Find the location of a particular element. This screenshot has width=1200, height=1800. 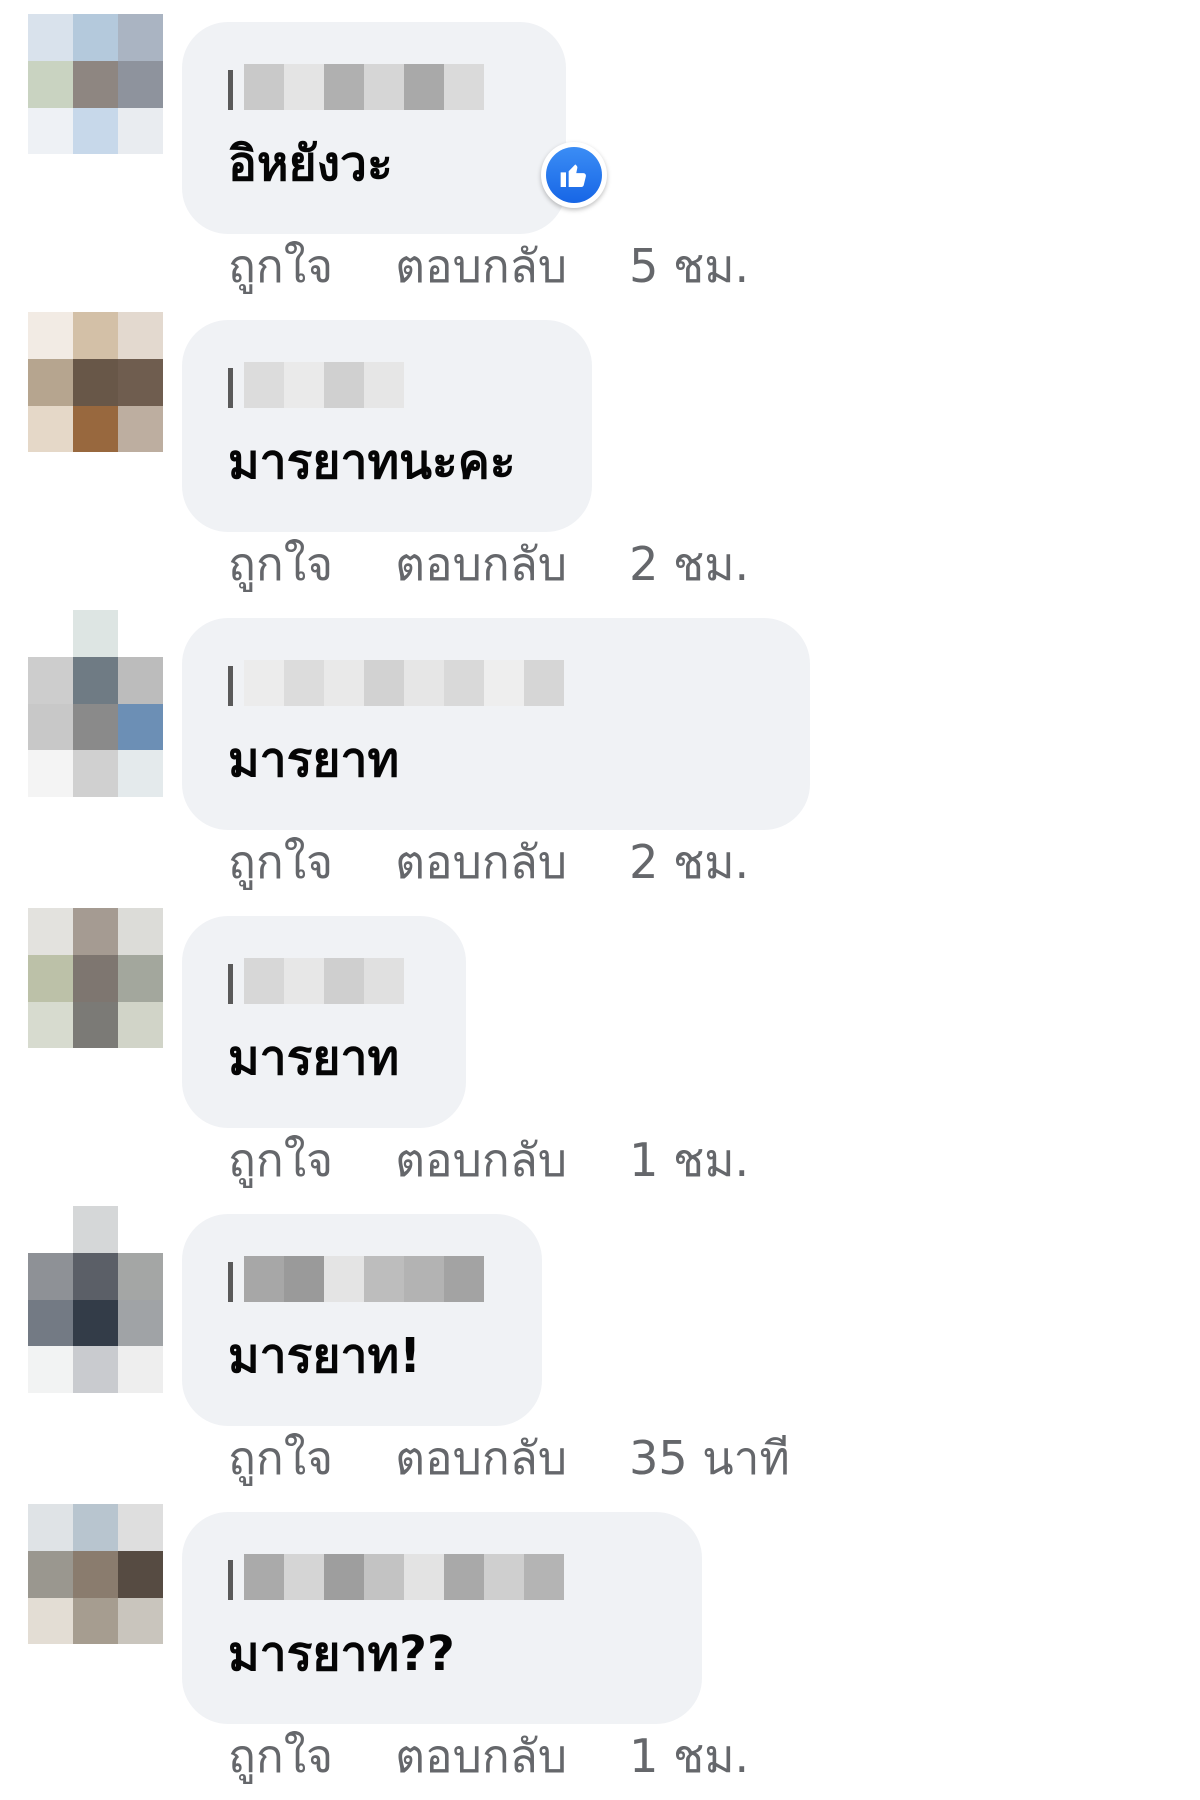

timestamp: 5 ชม. is located at coordinates (689, 266).